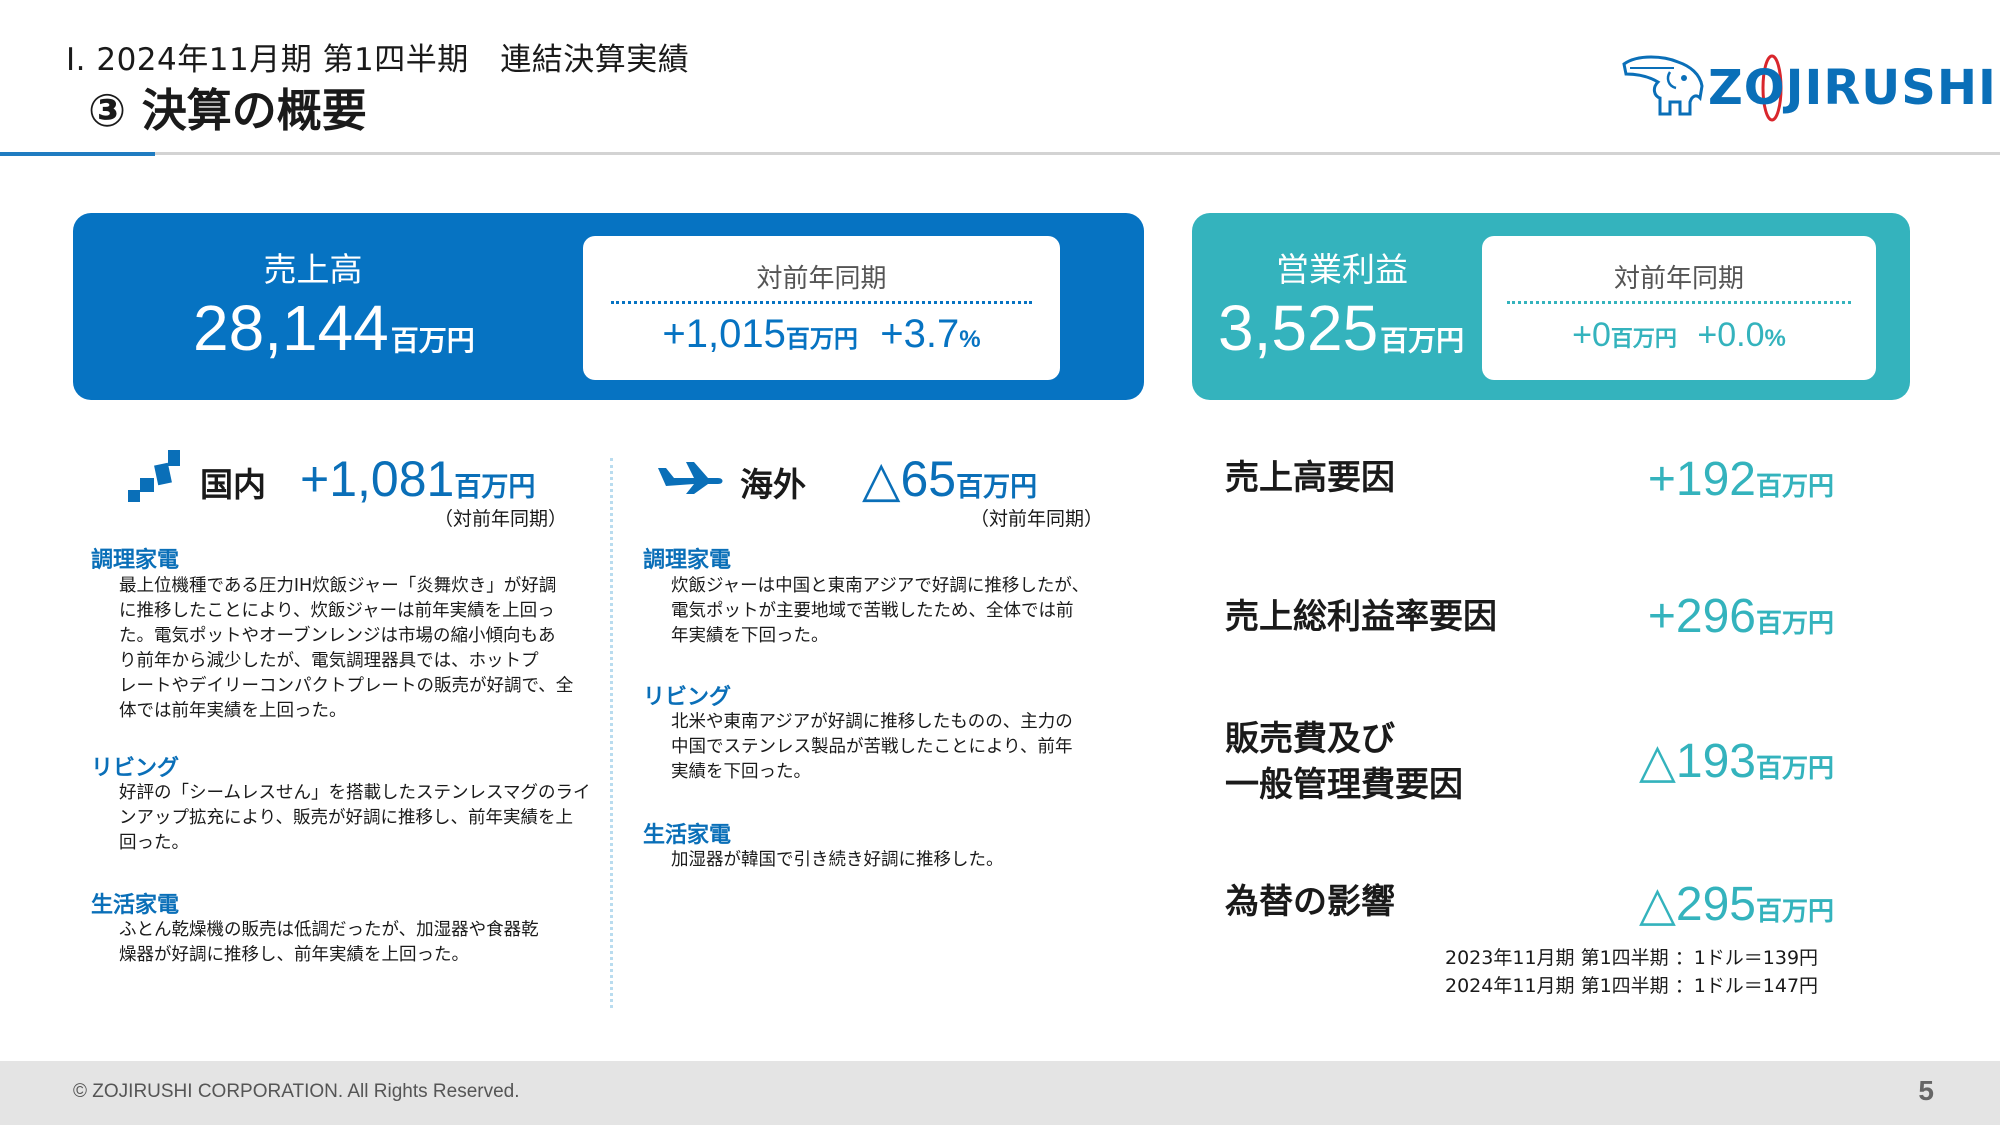 The height and width of the screenshot is (1125, 2000). What do you see at coordinates (1422, 340) in the screenshot?
I see `operating-profit-unit: 百万円` at bounding box center [1422, 340].